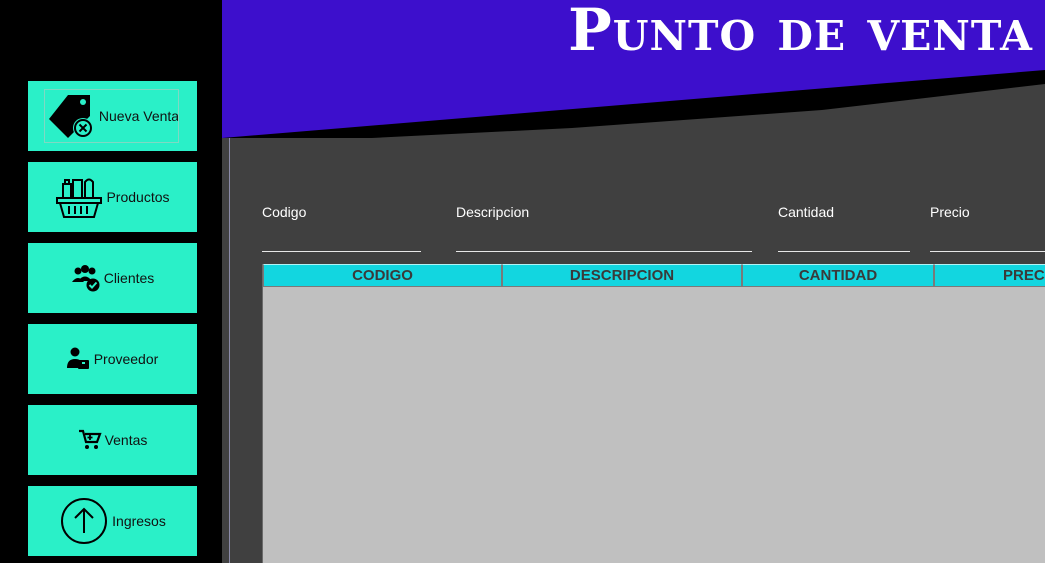  I want to click on column-header-precio: PRECIO, so click(989, 275).